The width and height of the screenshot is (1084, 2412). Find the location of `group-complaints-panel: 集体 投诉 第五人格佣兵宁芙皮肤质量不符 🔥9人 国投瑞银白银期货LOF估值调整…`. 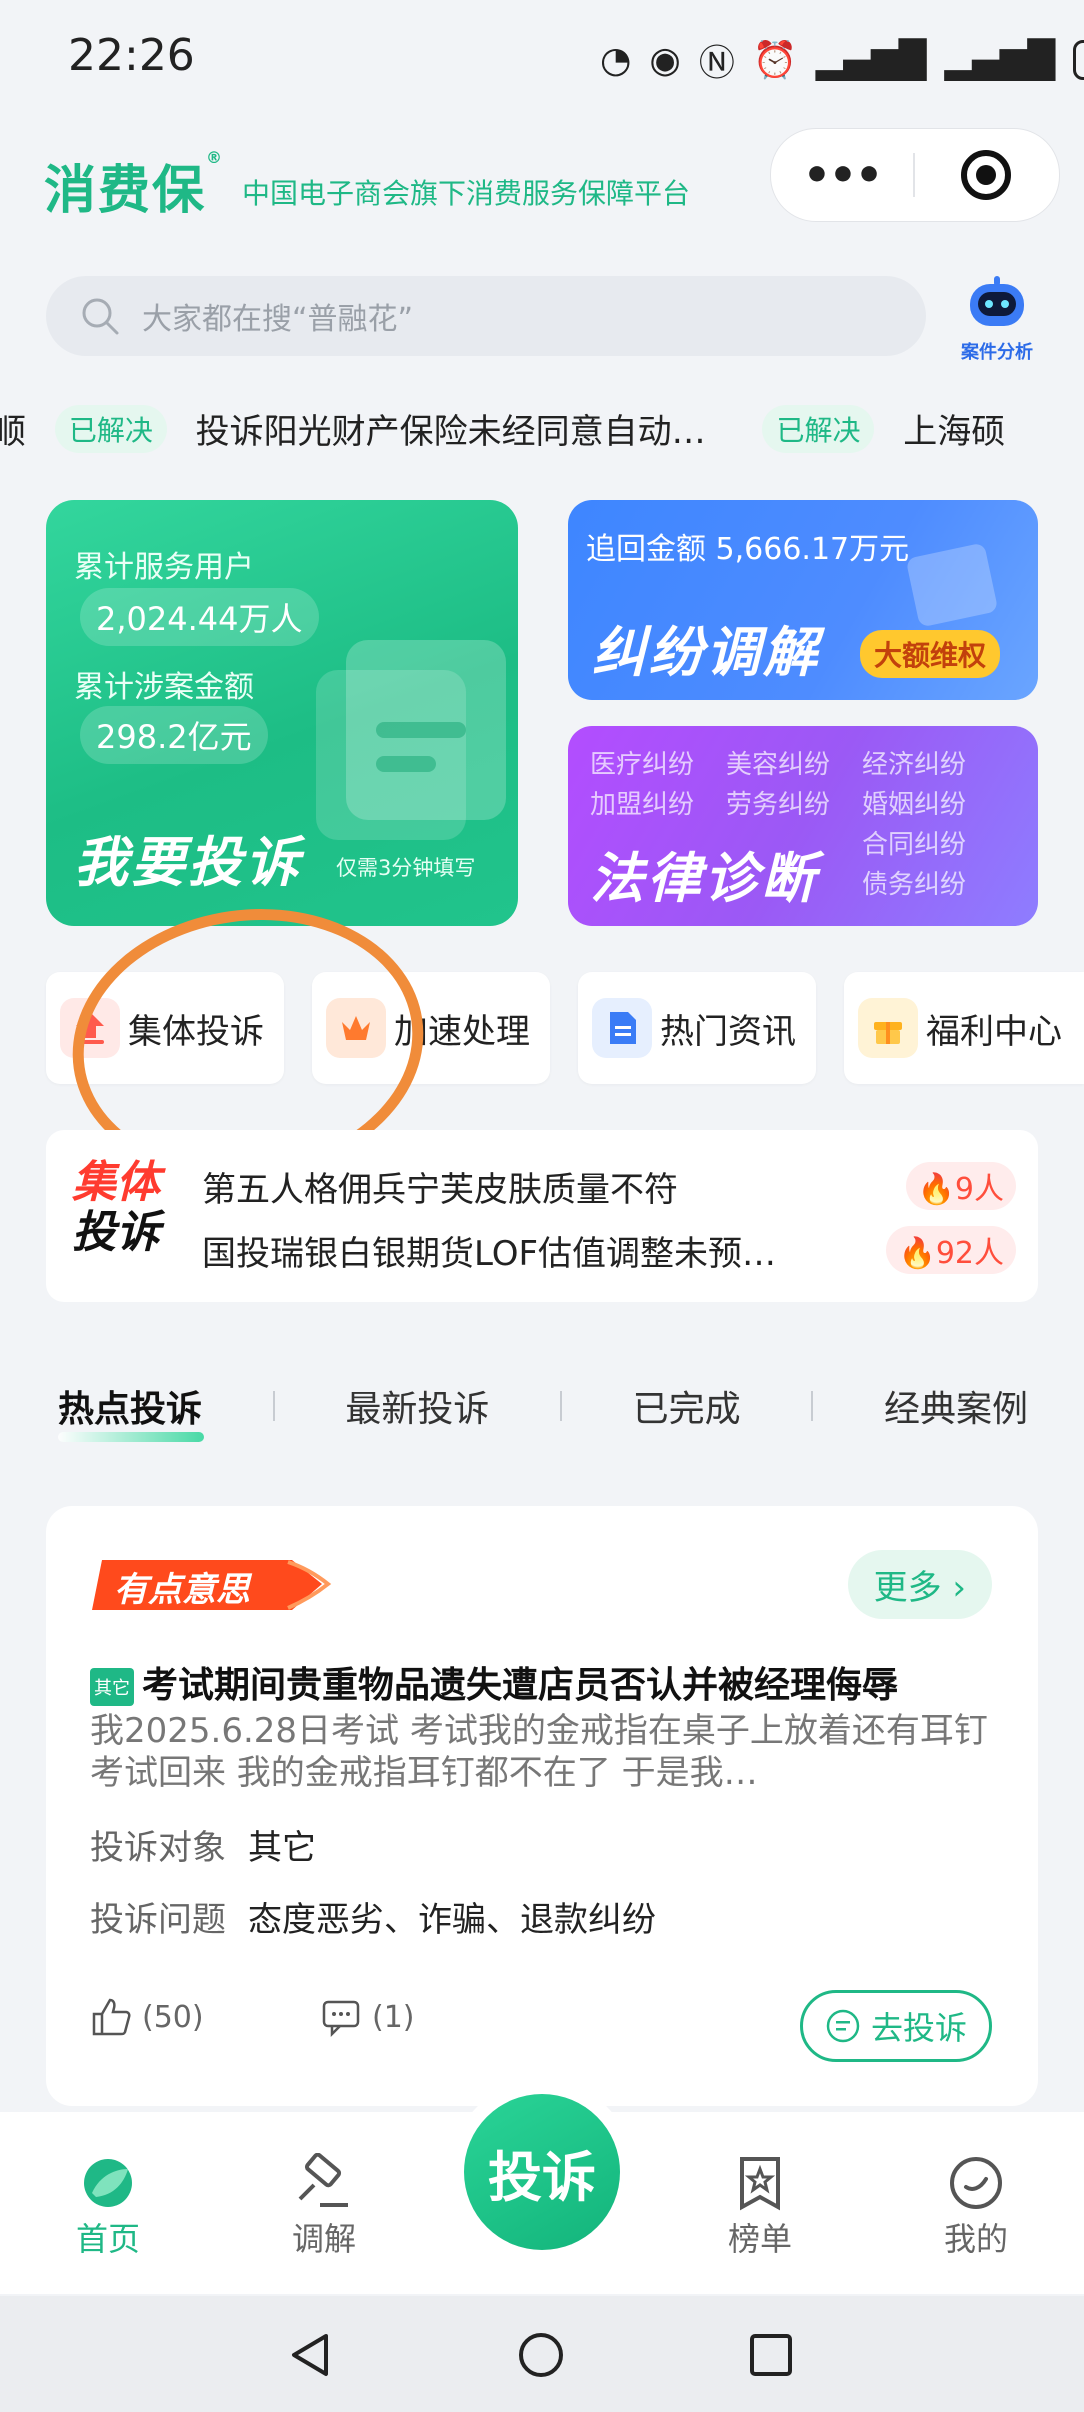

group-complaints-panel: 集体 投诉 第五人格佣兵宁芙皮肤质量不符 🔥9人 国投瑞银白银期货LOF估值调整… is located at coordinates (542, 1216).